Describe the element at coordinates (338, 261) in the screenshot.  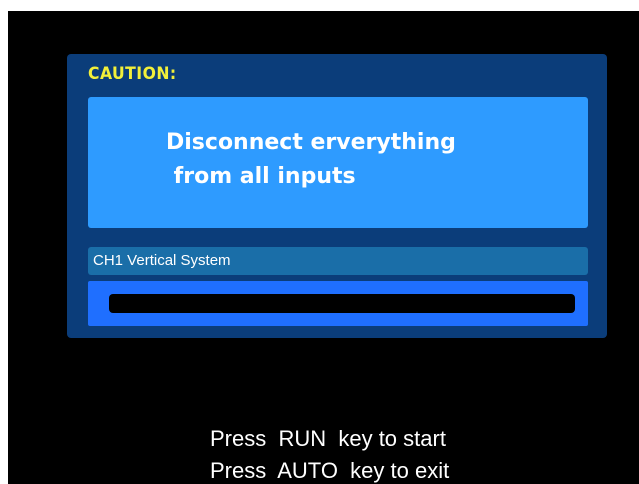
I see `progress-label-bar: CH1 Vertical System` at that location.